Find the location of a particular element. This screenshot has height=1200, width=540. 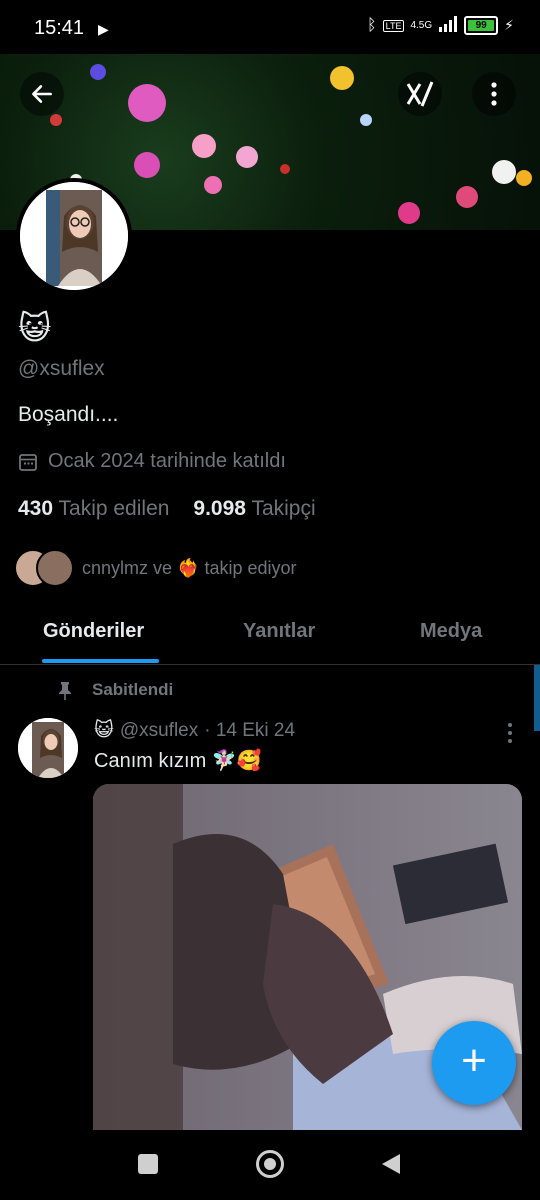

grok-button is located at coordinates (420, 94).